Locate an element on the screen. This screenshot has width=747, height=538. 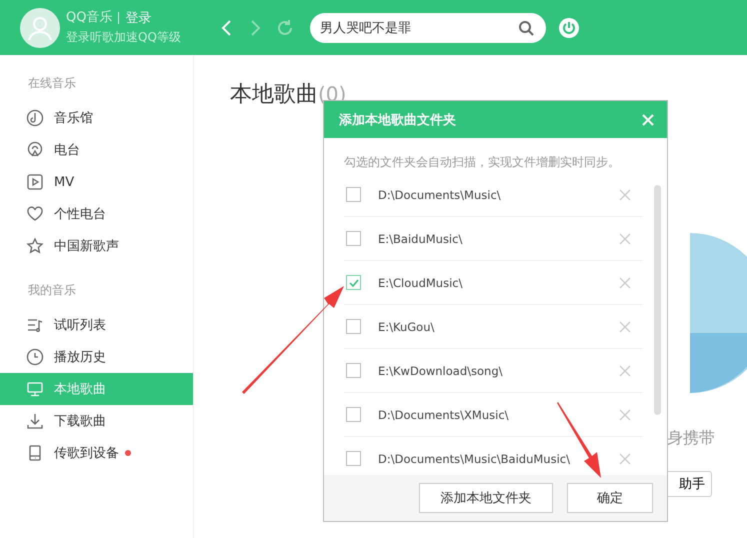
folder-path: E:\CloudMusic\ is located at coordinates (421, 283).